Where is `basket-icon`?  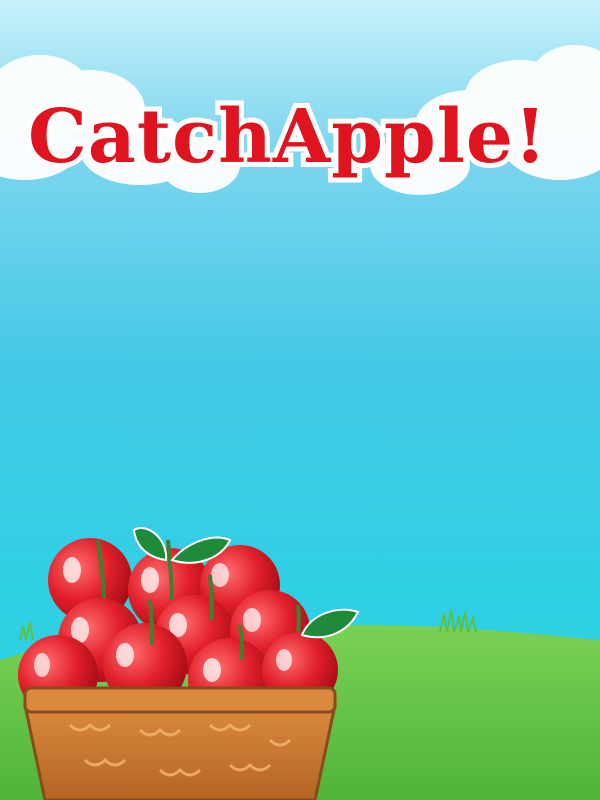 basket-icon is located at coordinates (180, 743).